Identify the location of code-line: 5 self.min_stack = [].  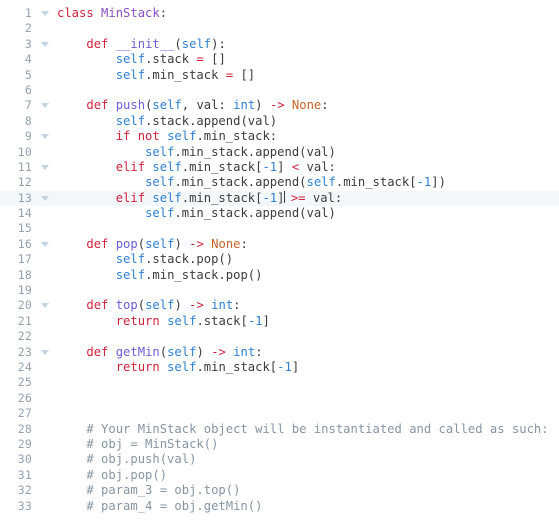
(279, 75).